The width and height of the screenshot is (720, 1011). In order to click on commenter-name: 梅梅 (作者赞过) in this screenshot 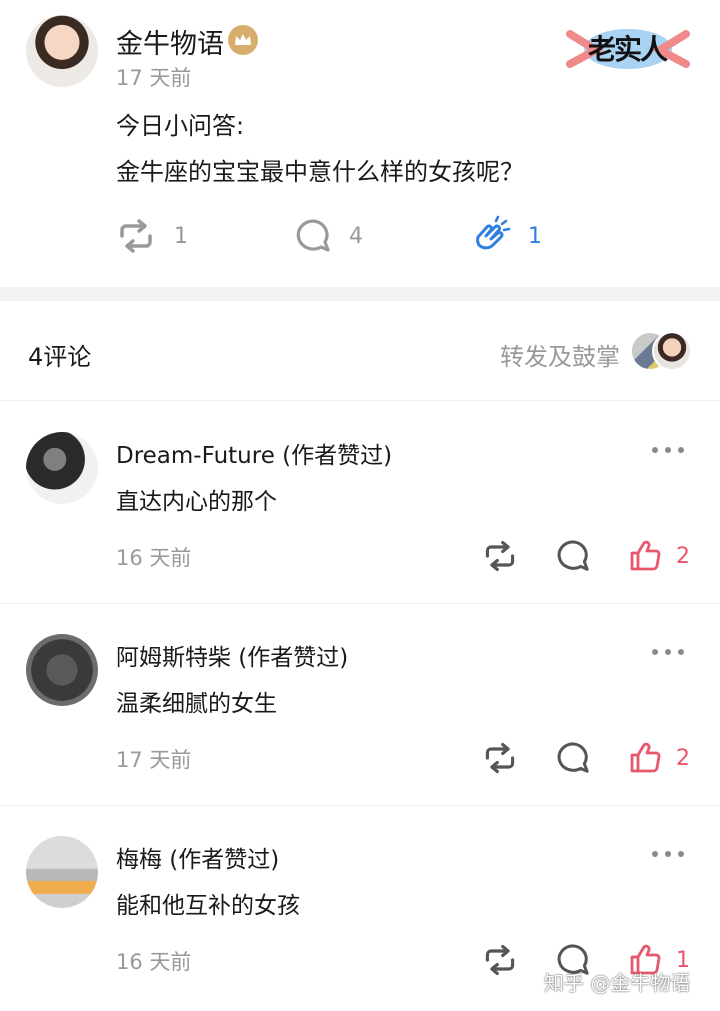, I will do `click(197, 857)`.